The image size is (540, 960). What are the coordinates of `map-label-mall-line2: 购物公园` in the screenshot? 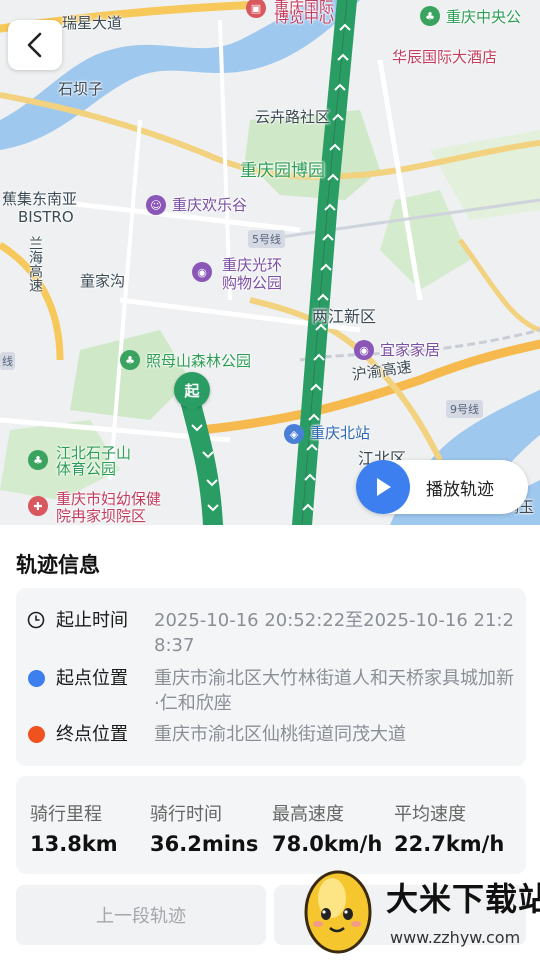 It's located at (252, 283).